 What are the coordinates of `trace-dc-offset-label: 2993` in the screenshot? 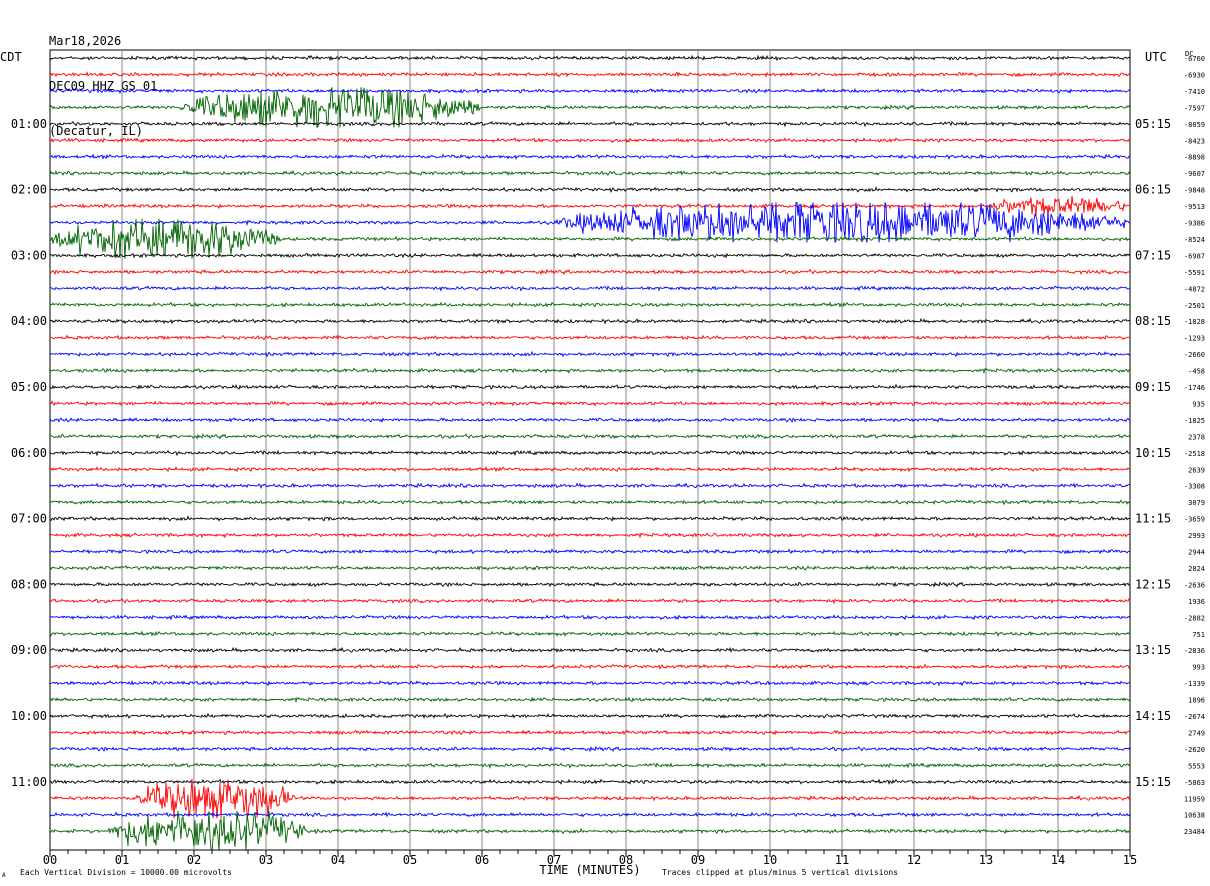 It's located at (1196, 536).